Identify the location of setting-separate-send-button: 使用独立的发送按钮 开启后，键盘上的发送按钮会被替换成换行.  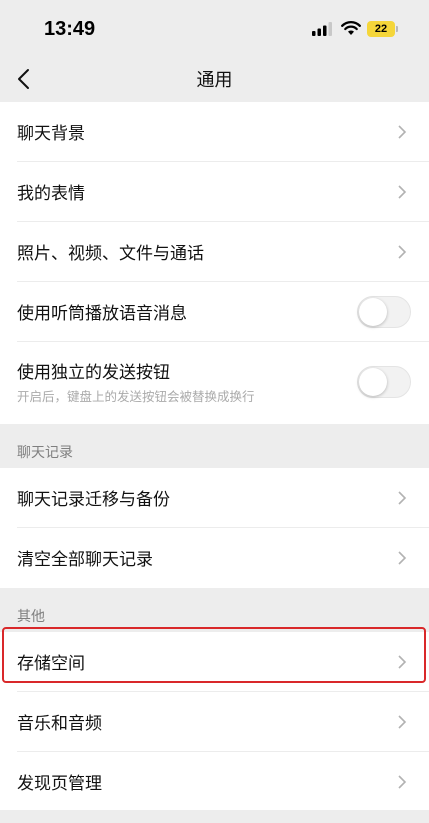
(214, 383).